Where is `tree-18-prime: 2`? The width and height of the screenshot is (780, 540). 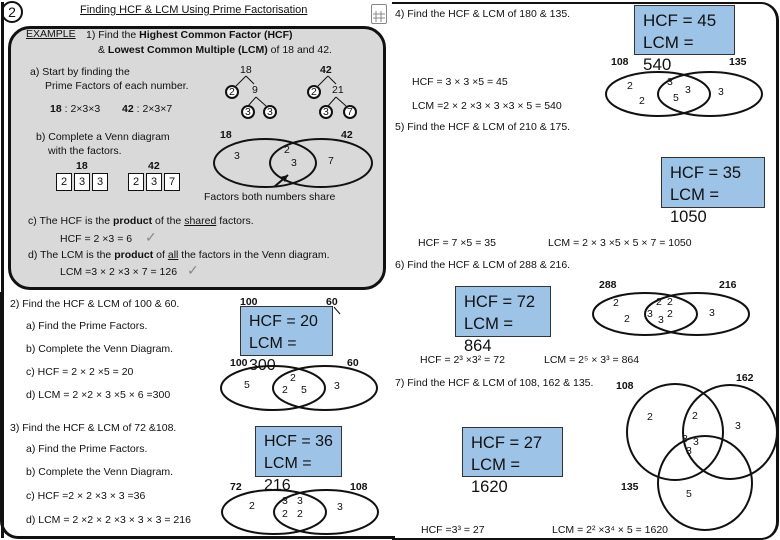 tree-18-prime: 2 is located at coordinates (232, 92).